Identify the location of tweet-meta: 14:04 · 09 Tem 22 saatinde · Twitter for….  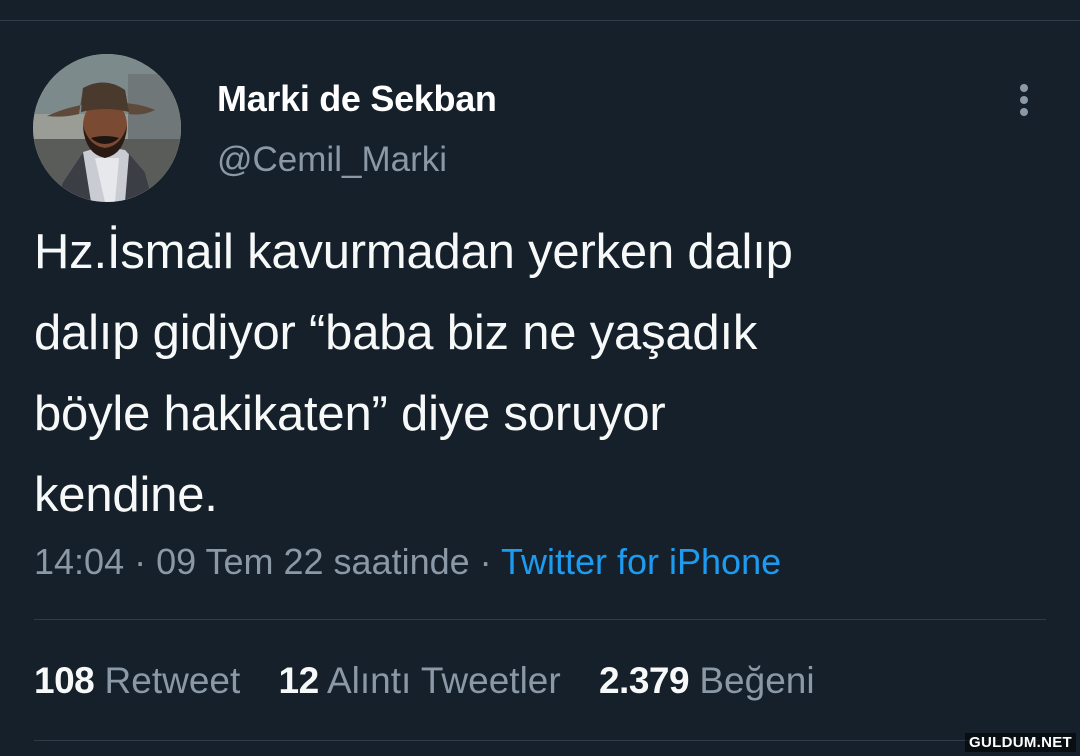
(407, 562).